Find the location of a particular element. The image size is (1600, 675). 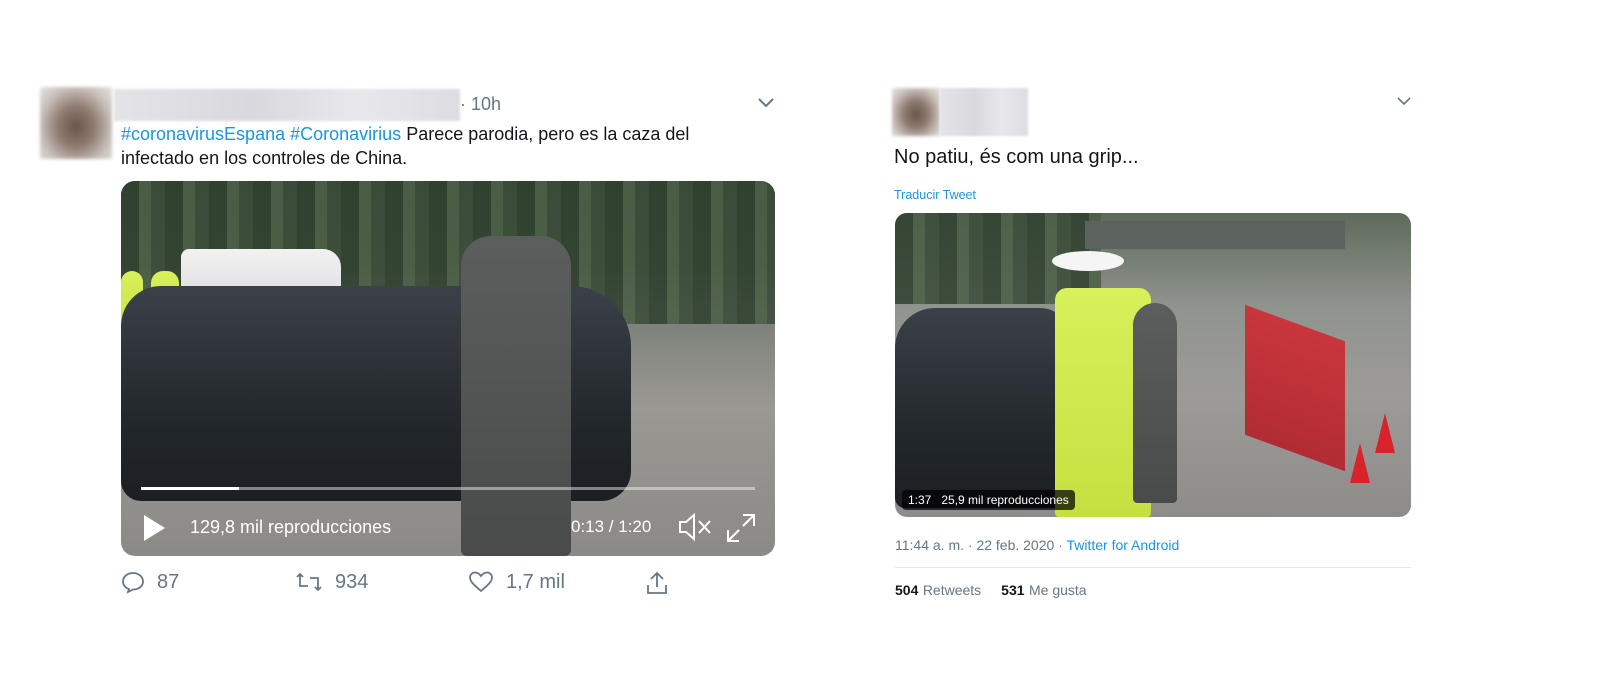

video-views: 25,9 mil reproducciones is located at coordinates (1005, 500).